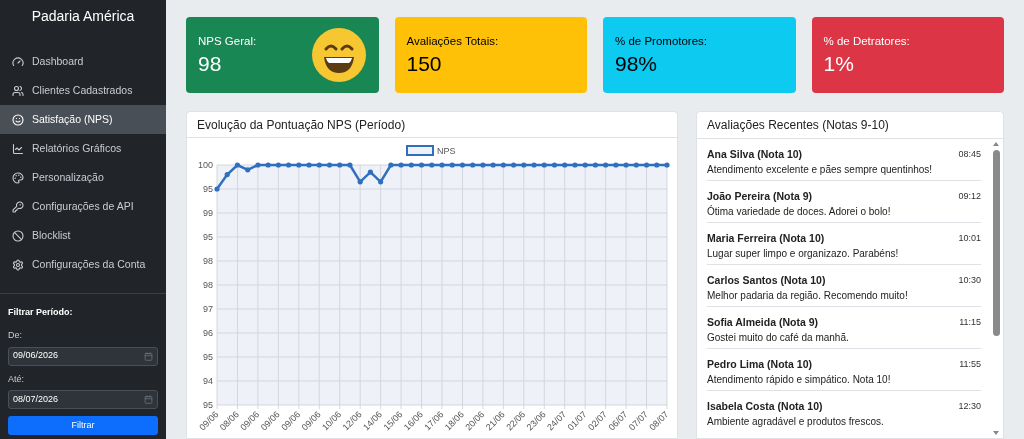 Image resolution: width=1024 pixels, height=439 pixels. I want to click on gauge-icon, so click(18, 61).